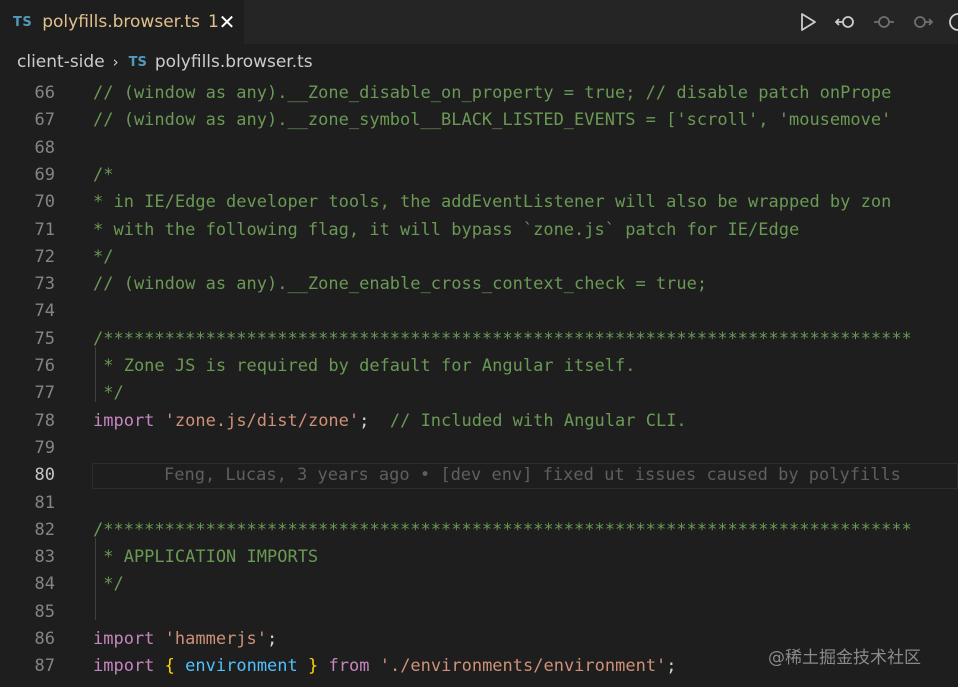 The image size is (958, 687). I want to click on string-literal: './environments/environment', so click(523, 666).